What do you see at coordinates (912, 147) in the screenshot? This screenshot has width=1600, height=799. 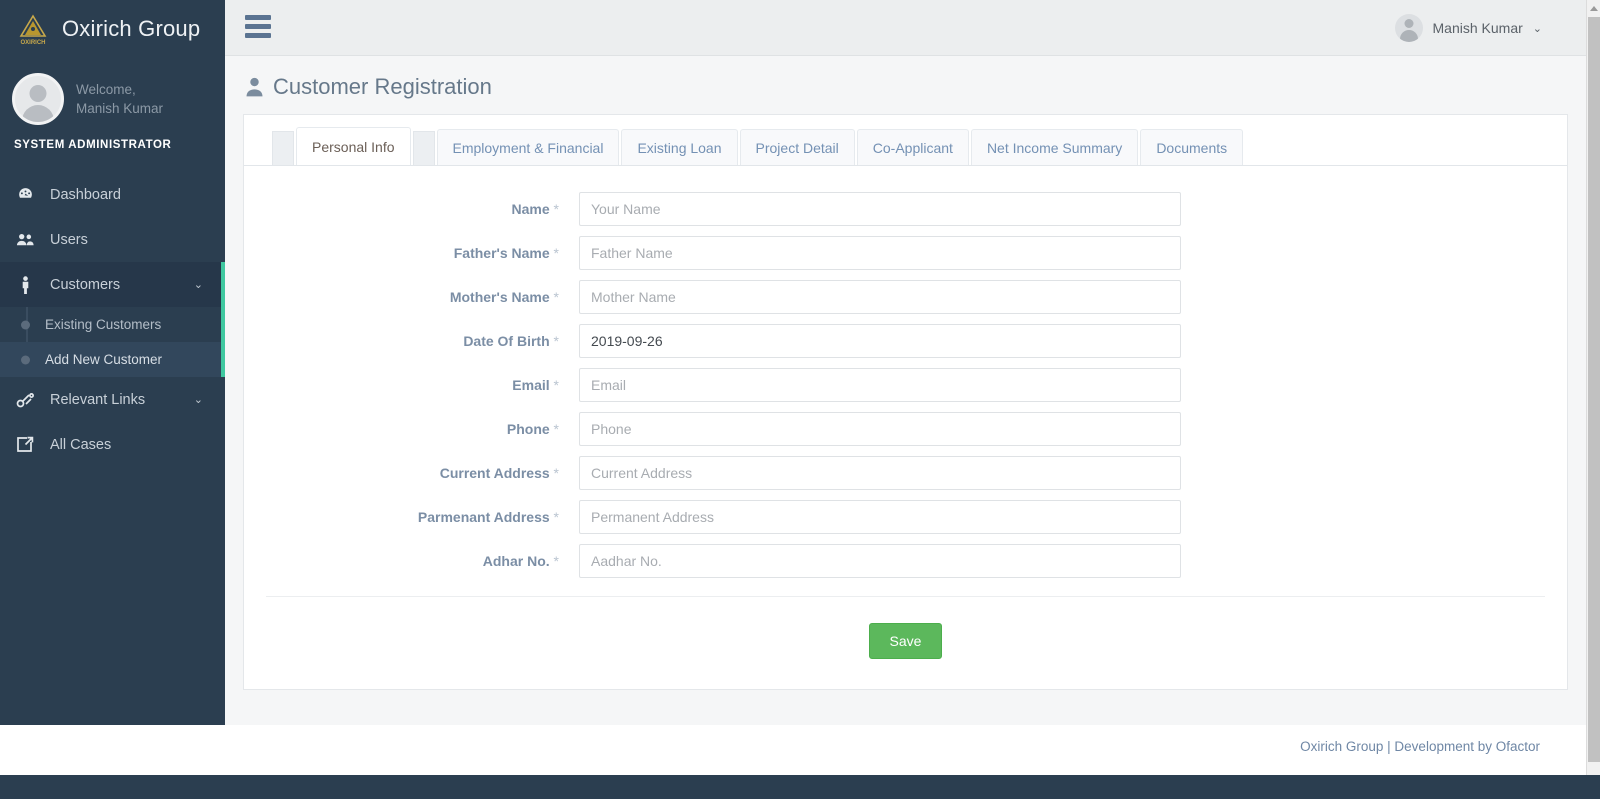 I see `tab-co-applicant: Co-Applicant` at bounding box center [912, 147].